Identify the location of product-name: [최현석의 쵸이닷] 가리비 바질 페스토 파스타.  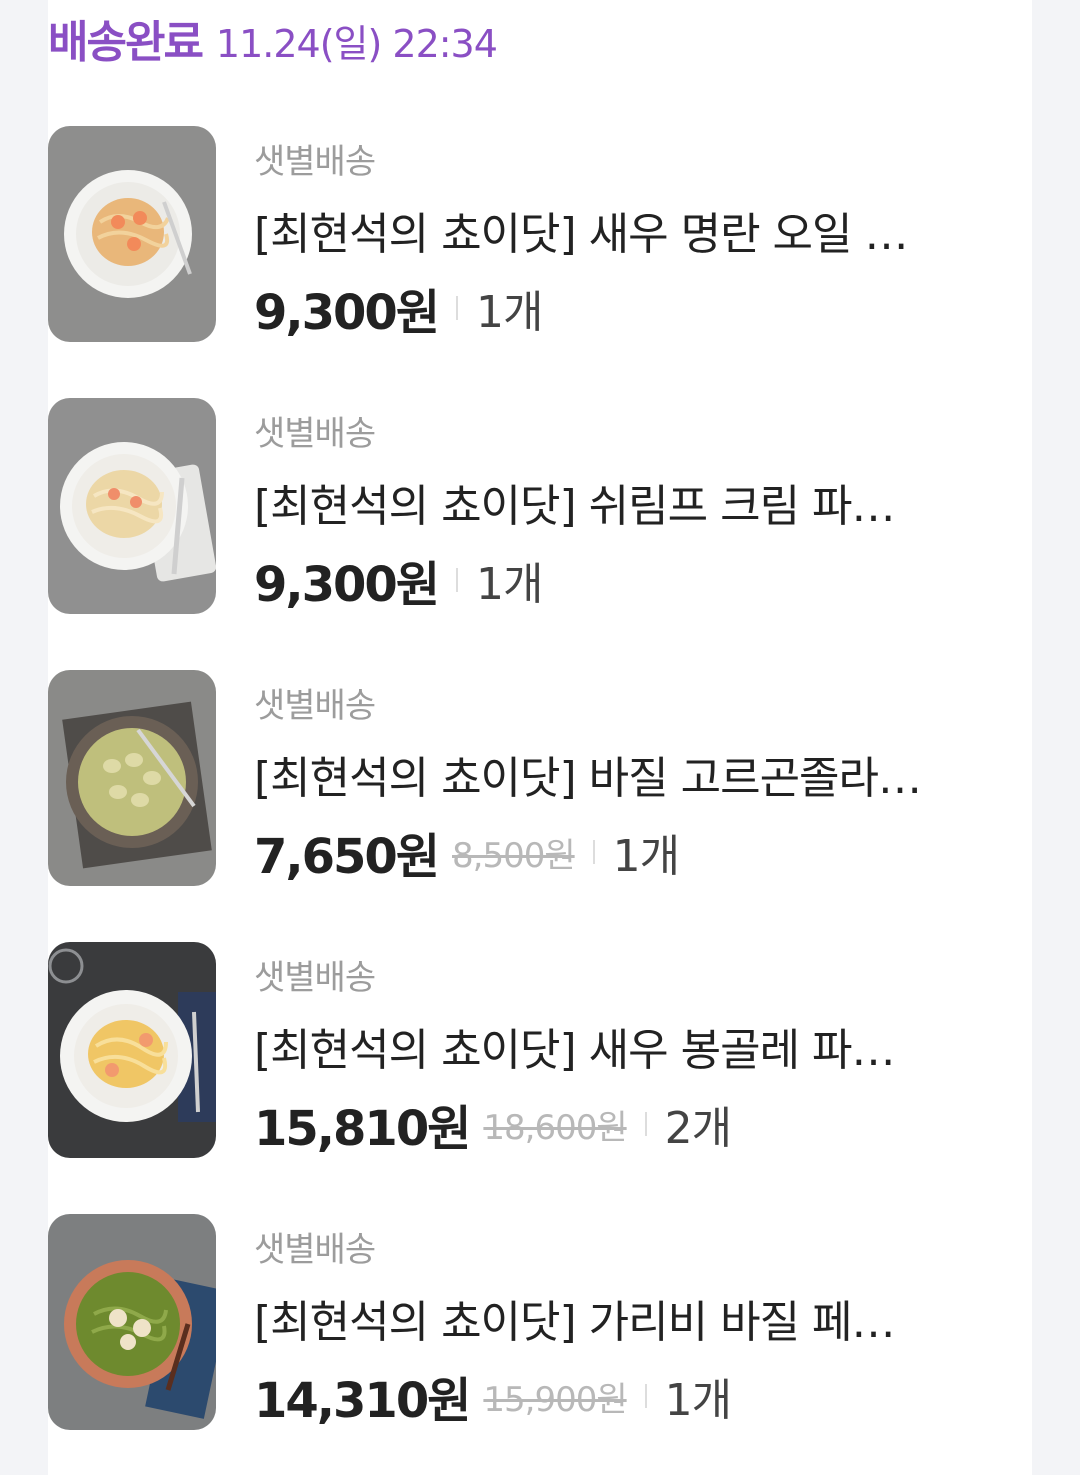
(589, 1318).